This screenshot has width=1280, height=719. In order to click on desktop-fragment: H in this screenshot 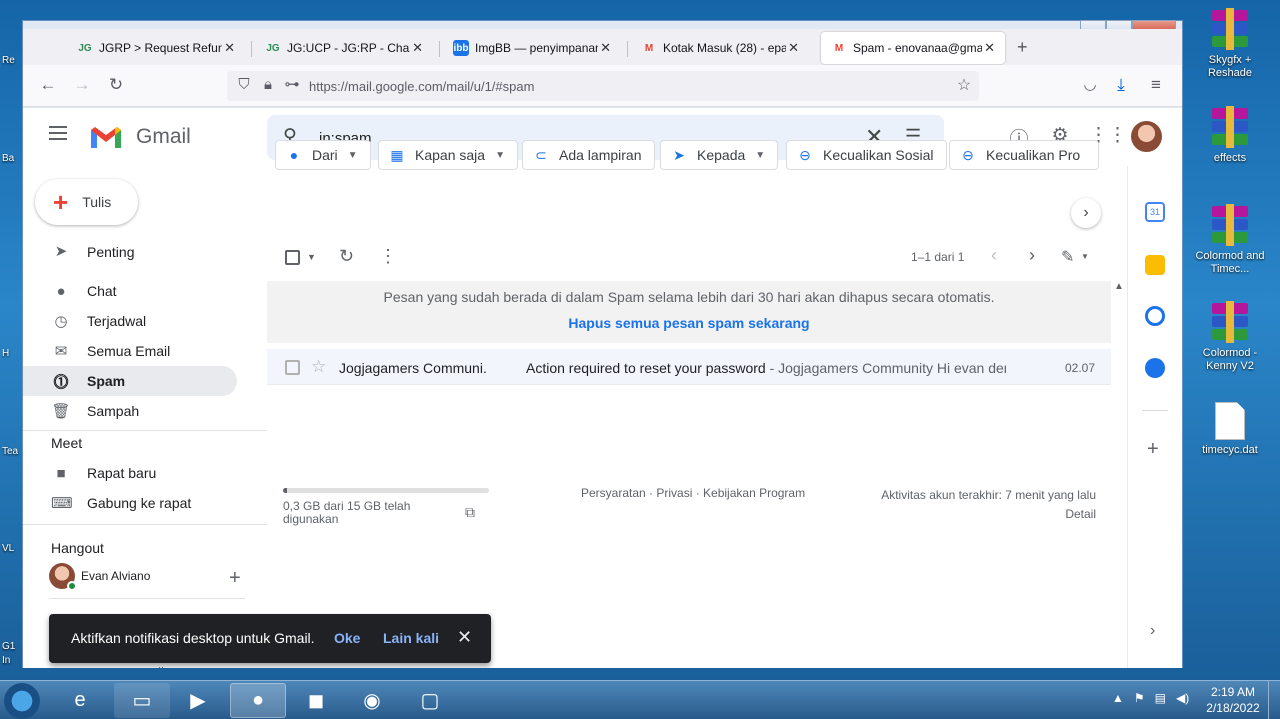, I will do `click(12, 353)`.